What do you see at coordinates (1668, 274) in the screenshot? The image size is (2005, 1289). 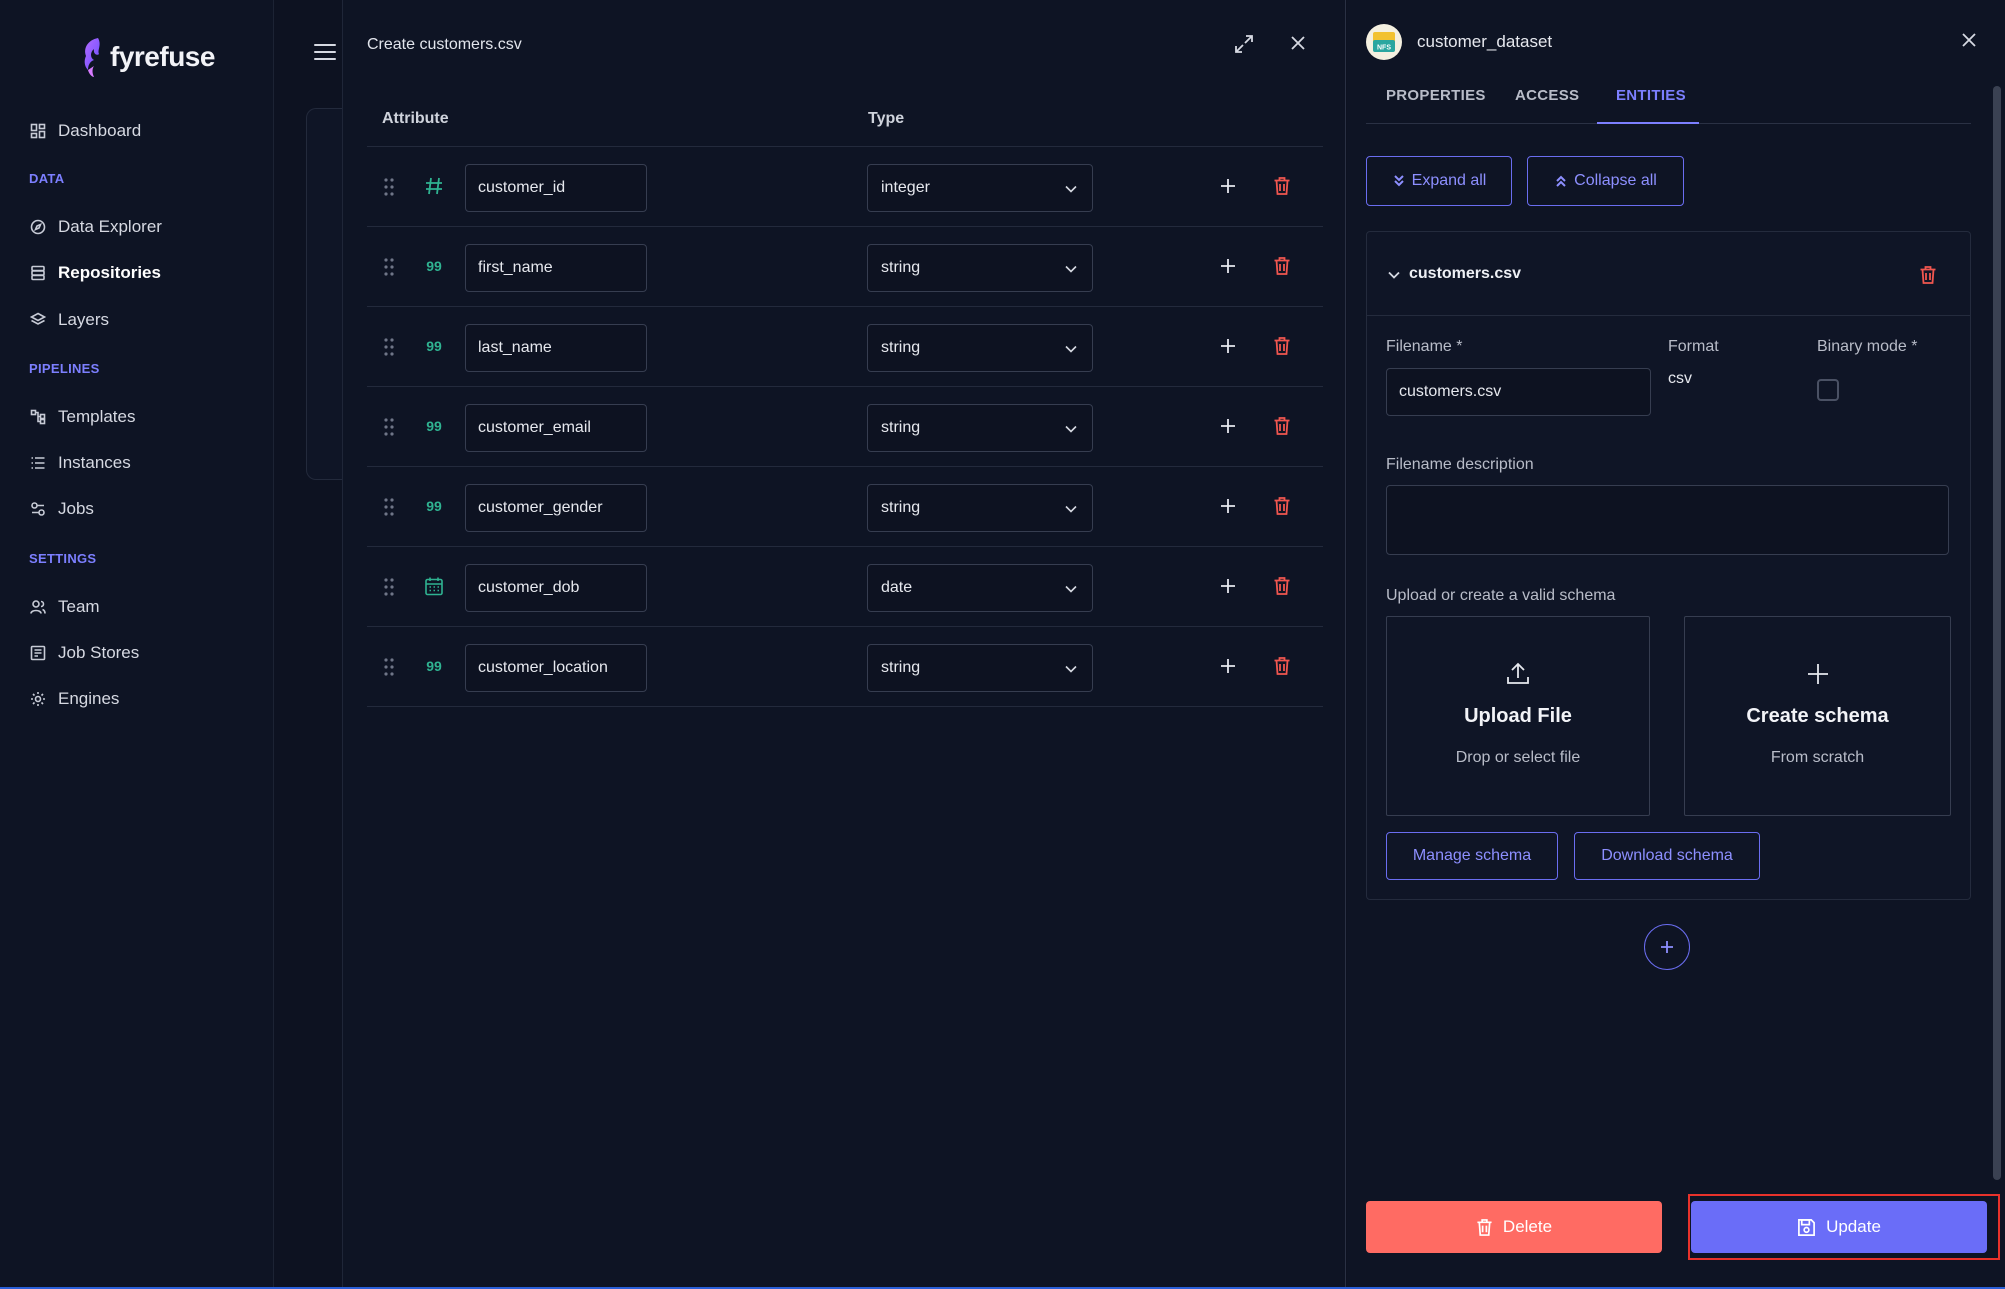 I see `entity-header: customers.csv` at bounding box center [1668, 274].